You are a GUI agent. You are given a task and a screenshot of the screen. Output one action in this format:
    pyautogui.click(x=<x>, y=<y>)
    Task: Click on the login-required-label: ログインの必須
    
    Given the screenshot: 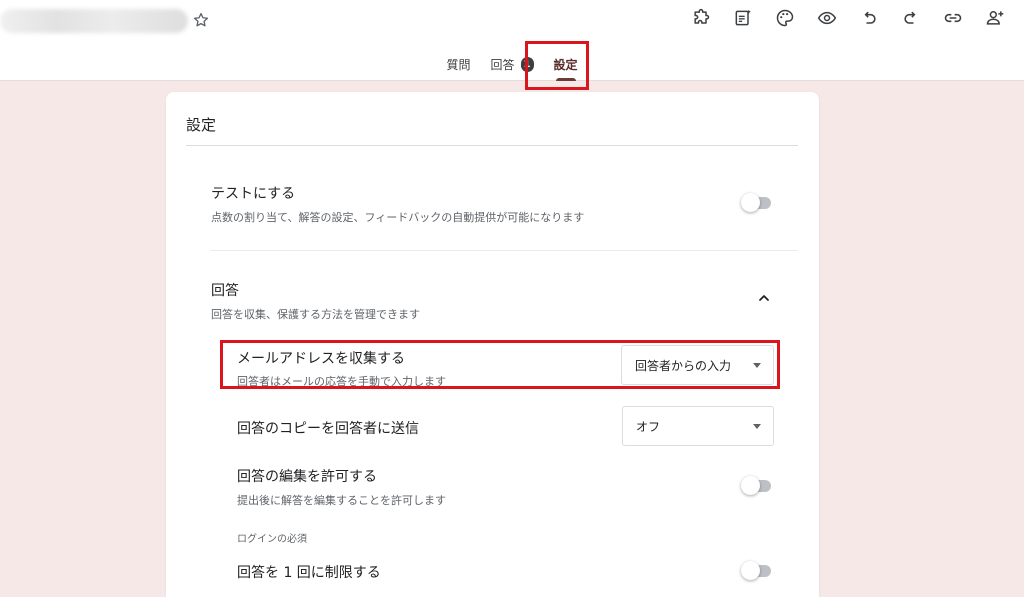 What is the action you would take?
    pyautogui.click(x=272, y=539)
    